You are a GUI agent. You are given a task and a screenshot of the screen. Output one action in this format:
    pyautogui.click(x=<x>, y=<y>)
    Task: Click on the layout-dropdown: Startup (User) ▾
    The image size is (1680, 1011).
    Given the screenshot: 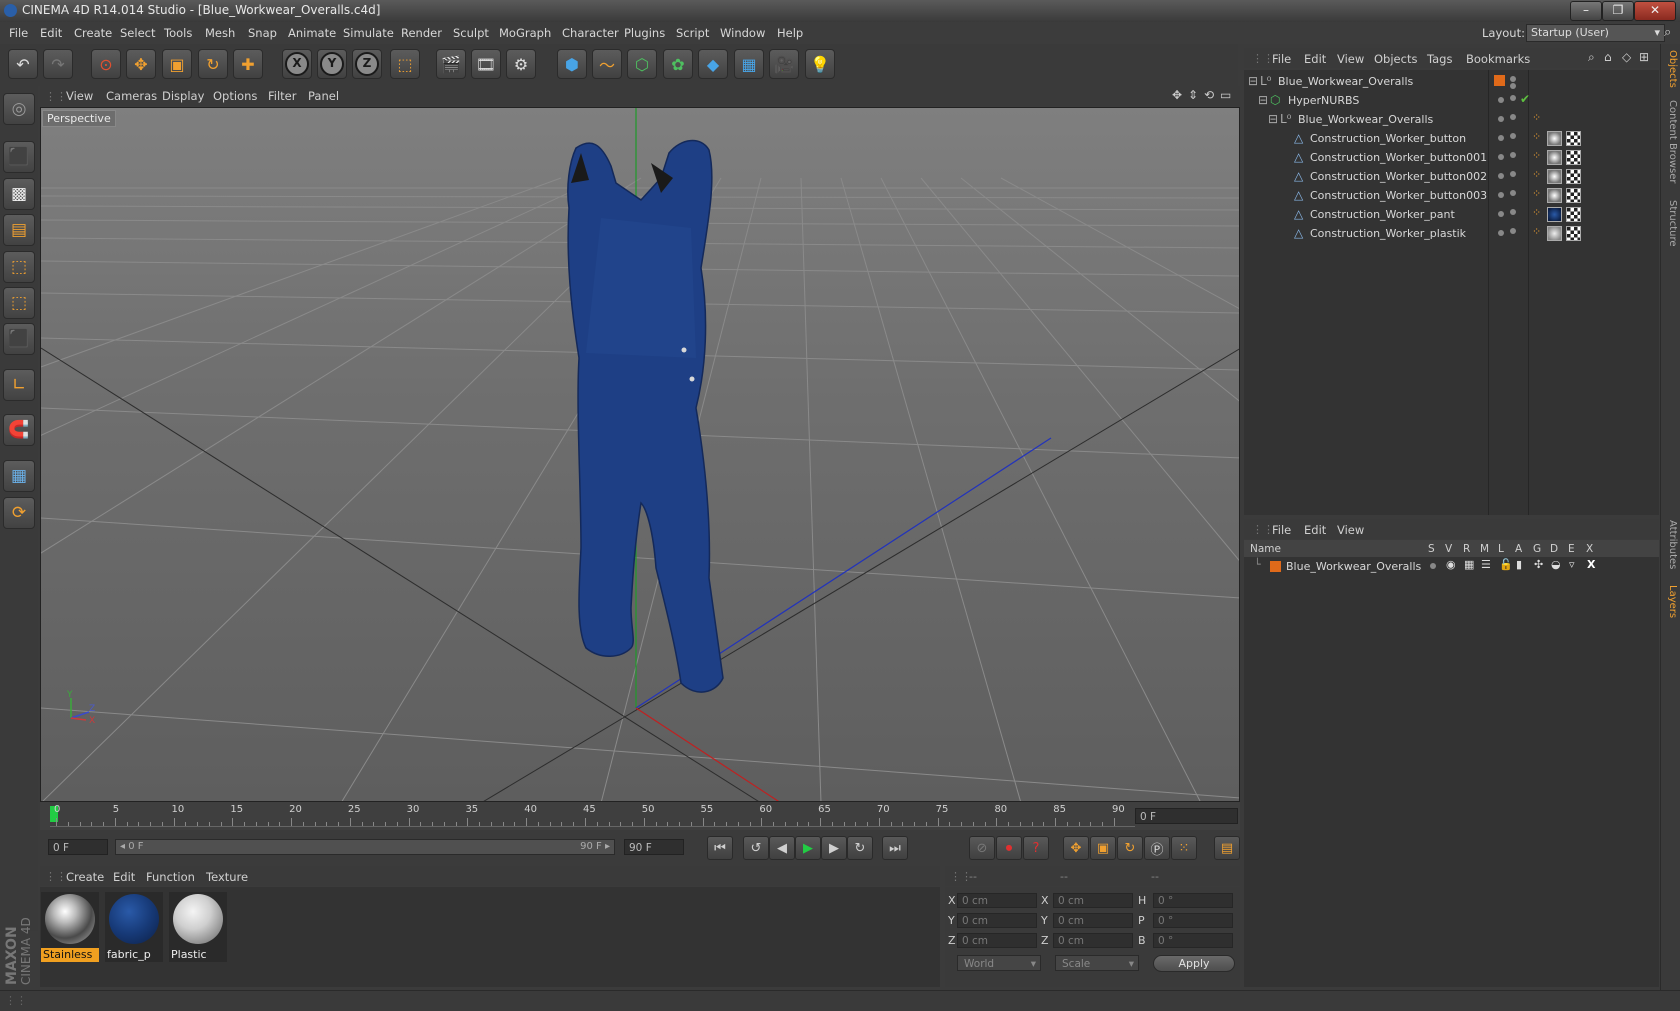 What is the action you would take?
    pyautogui.click(x=1595, y=33)
    